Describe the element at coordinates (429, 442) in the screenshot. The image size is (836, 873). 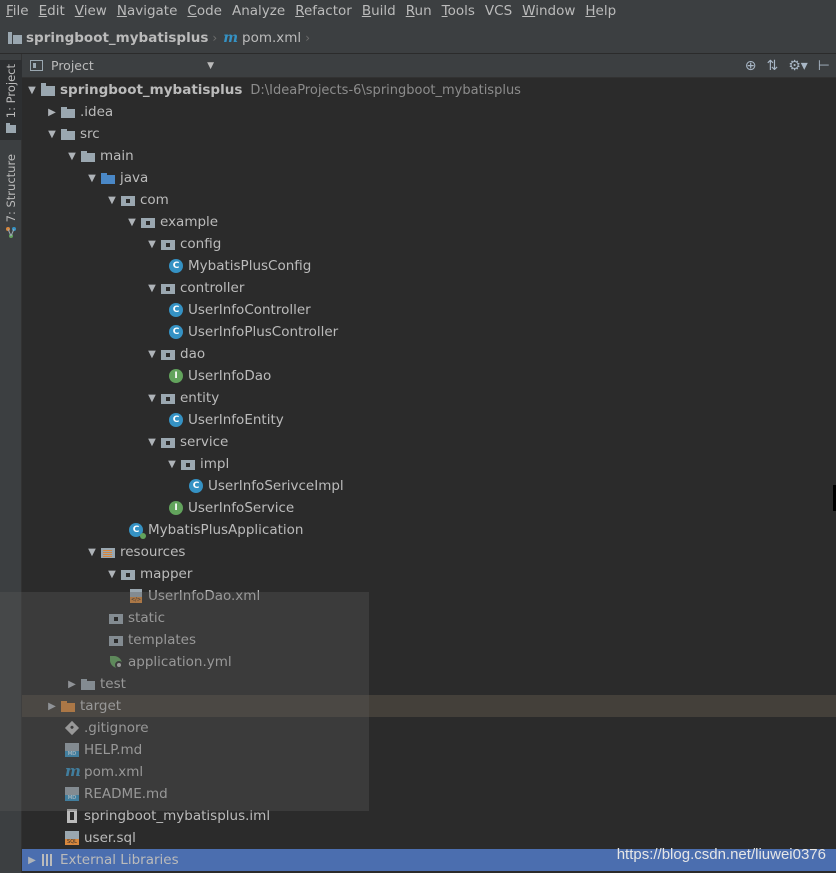
I see `tree-node-service: ▼ service` at that location.